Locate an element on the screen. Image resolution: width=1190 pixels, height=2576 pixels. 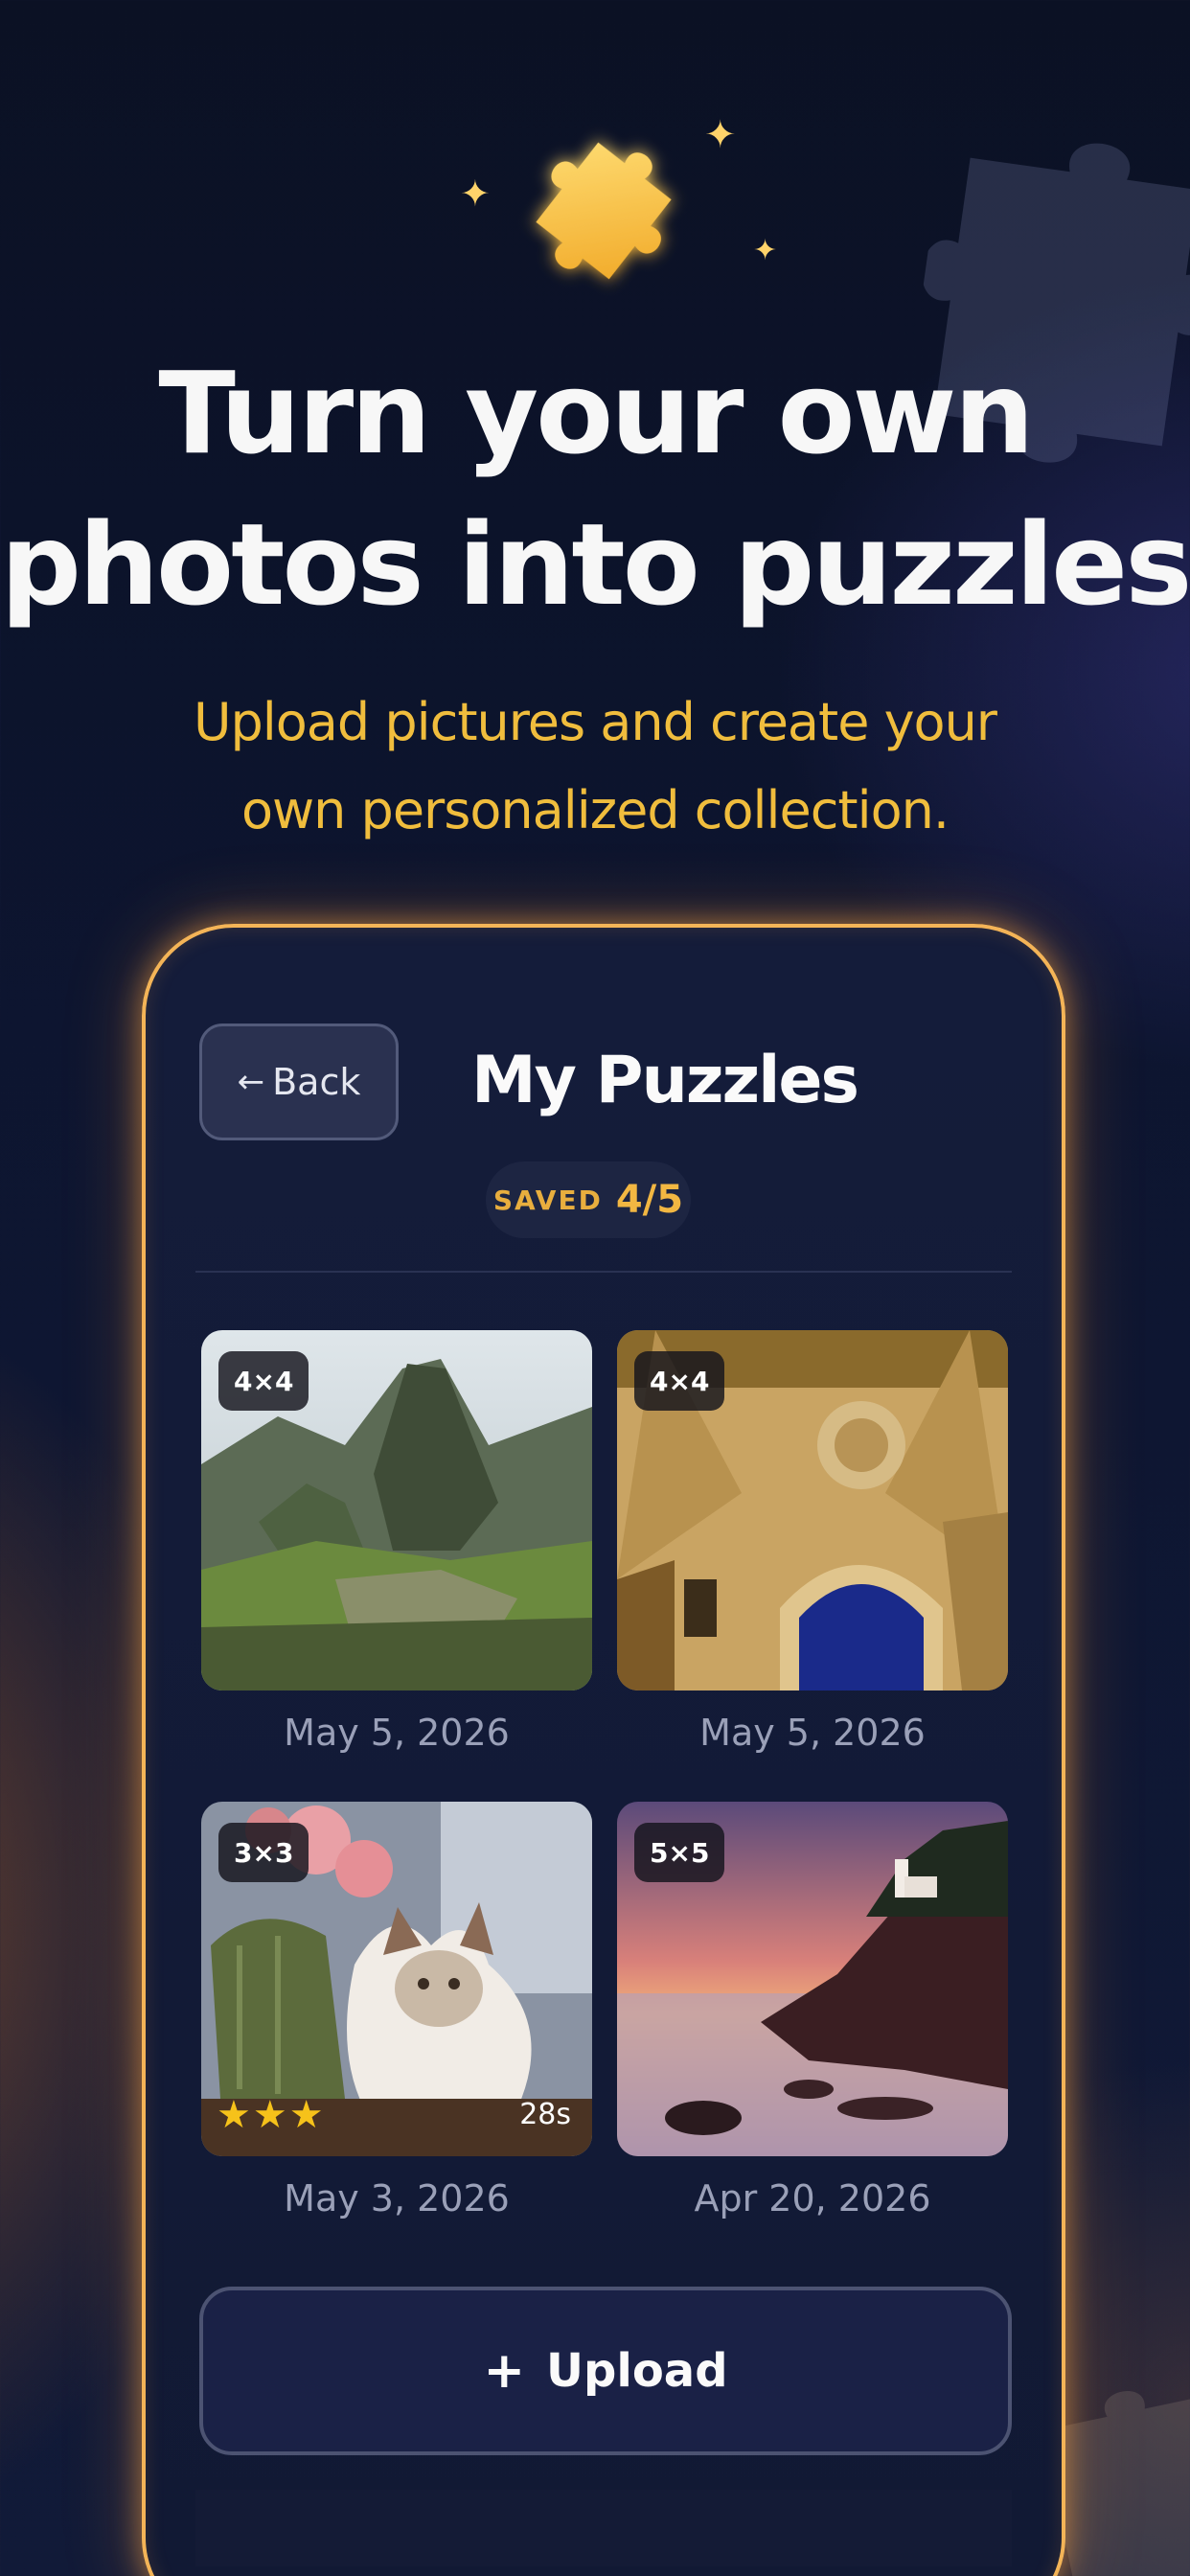
upload-button: + Upload is located at coordinates (606, 2371).